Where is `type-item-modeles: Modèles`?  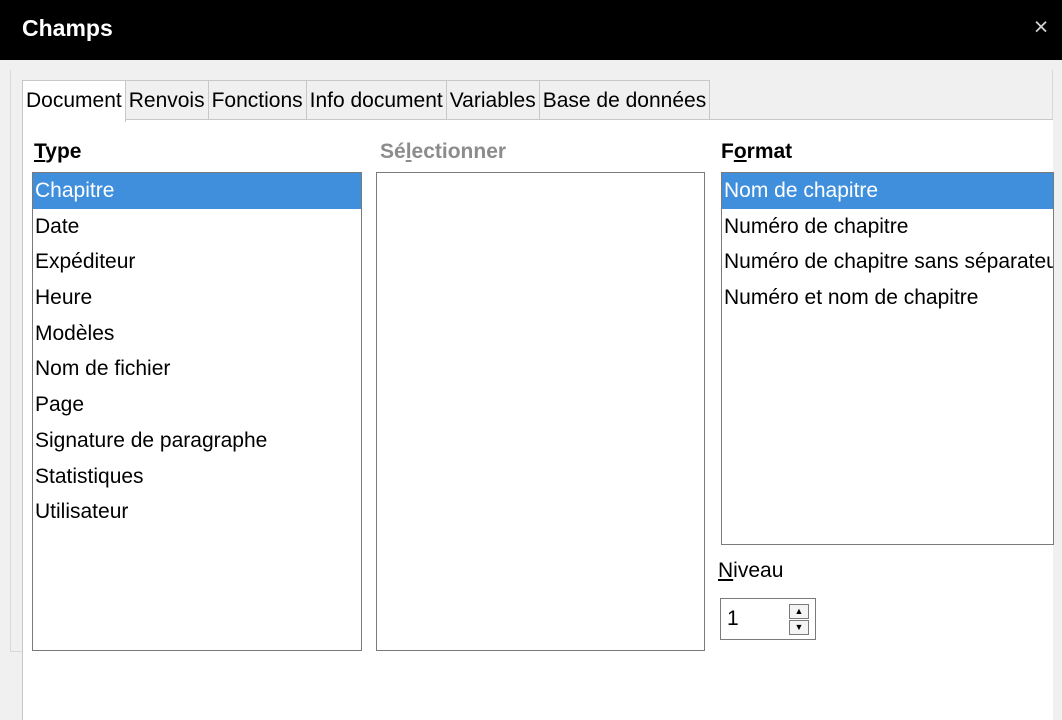 type-item-modeles: Modèles is located at coordinates (197, 334).